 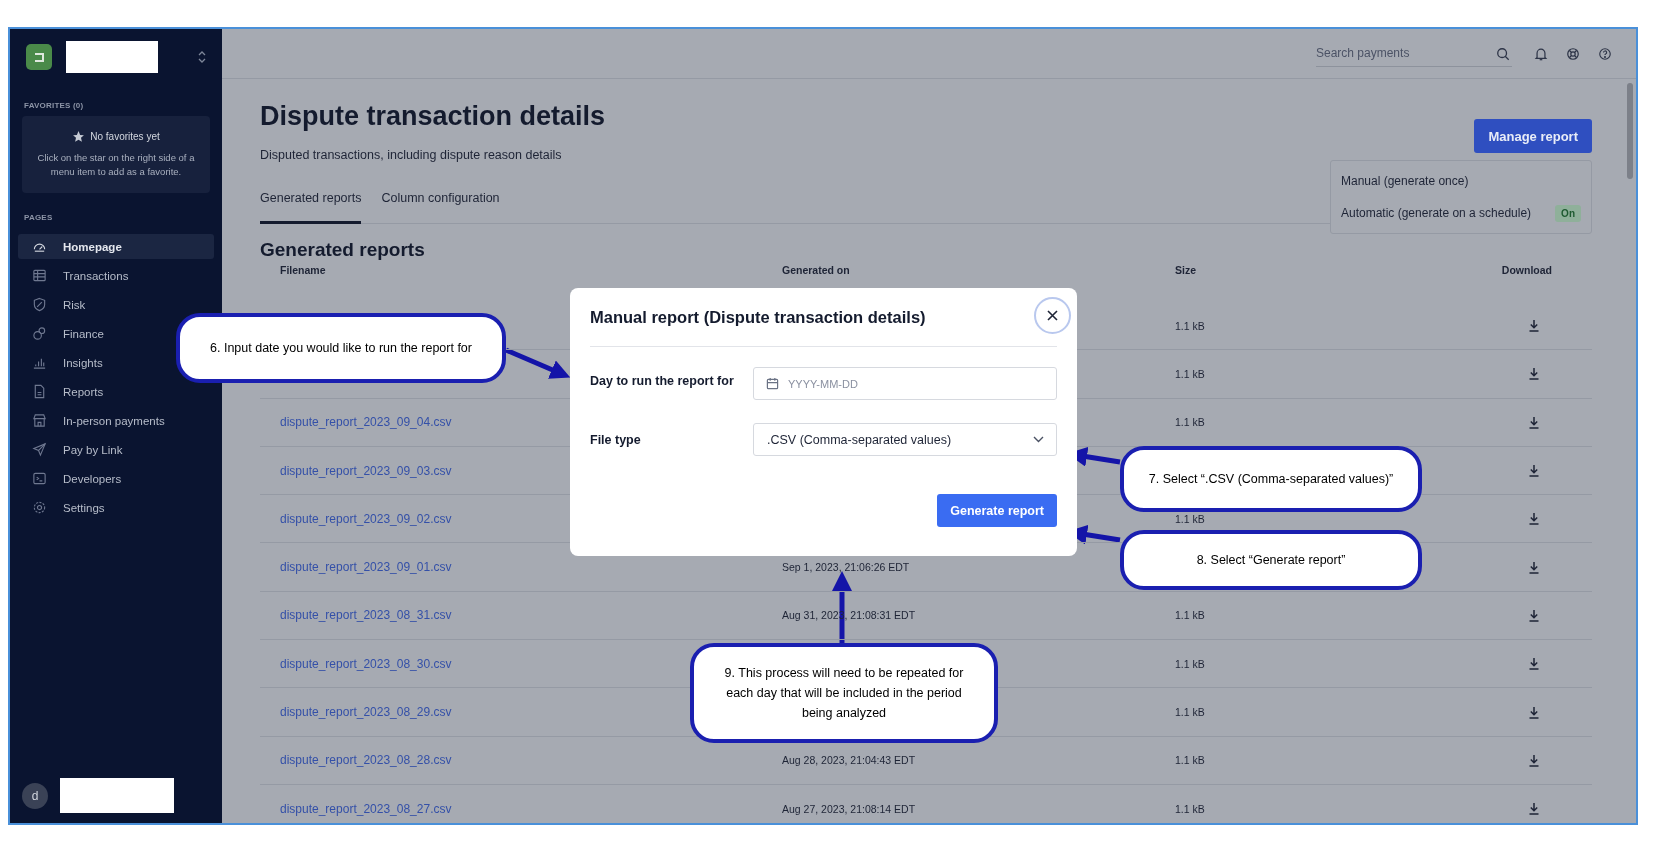 I want to click on nav-item: Pay by Link, so click(x=77, y=449).